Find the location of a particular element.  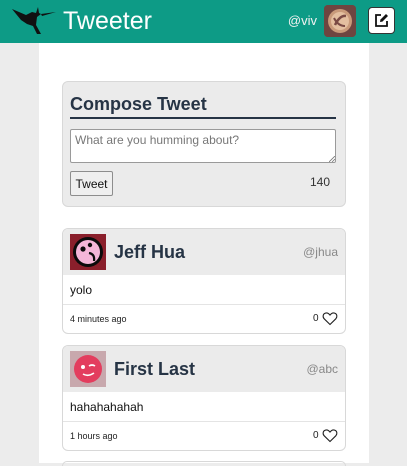

tweet-text: hahahahahah is located at coordinates (107, 407).